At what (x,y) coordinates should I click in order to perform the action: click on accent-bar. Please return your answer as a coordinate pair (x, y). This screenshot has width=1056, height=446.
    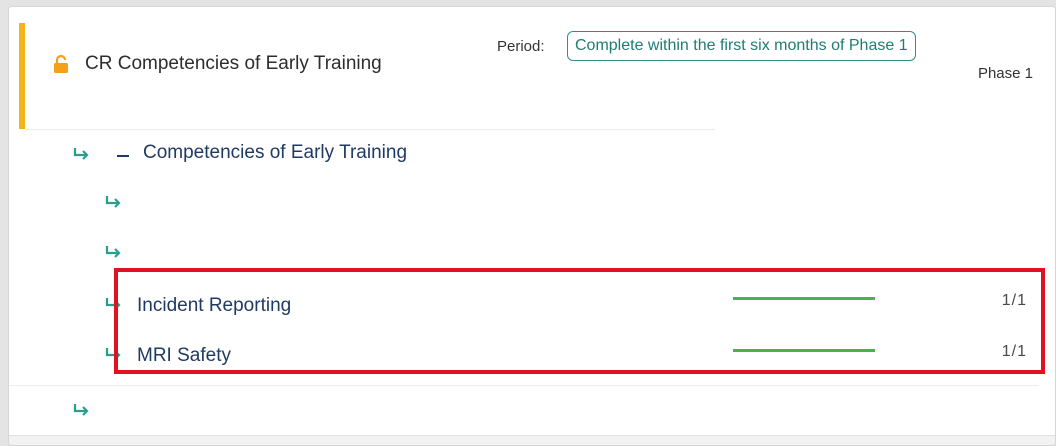
    Looking at the image, I should click on (22, 76).